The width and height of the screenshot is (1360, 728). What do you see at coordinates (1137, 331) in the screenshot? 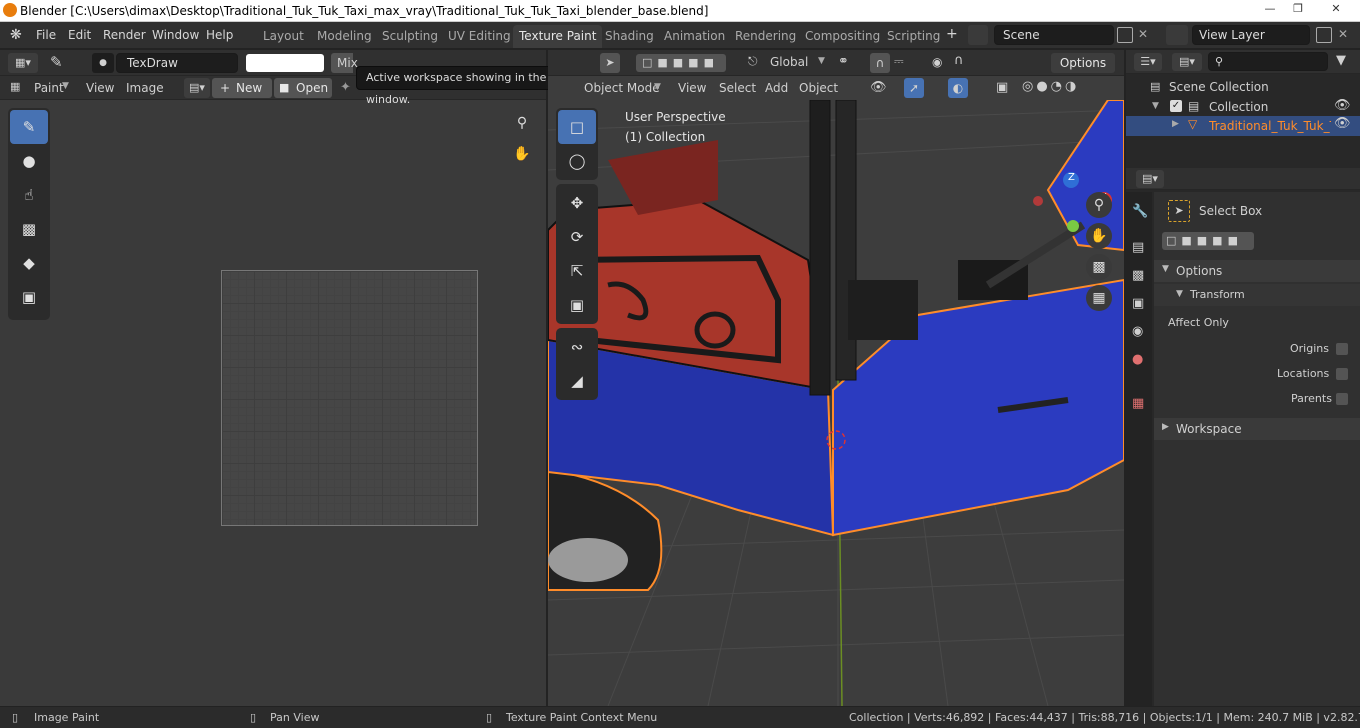
I see `scene-tab-icon: ◉` at bounding box center [1137, 331].